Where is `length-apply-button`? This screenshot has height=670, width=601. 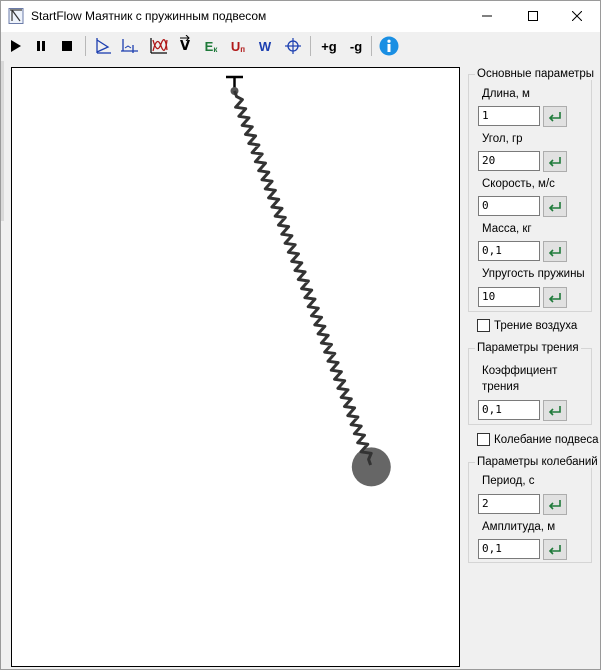 length-apply-button is located at coordinates (555, 116).